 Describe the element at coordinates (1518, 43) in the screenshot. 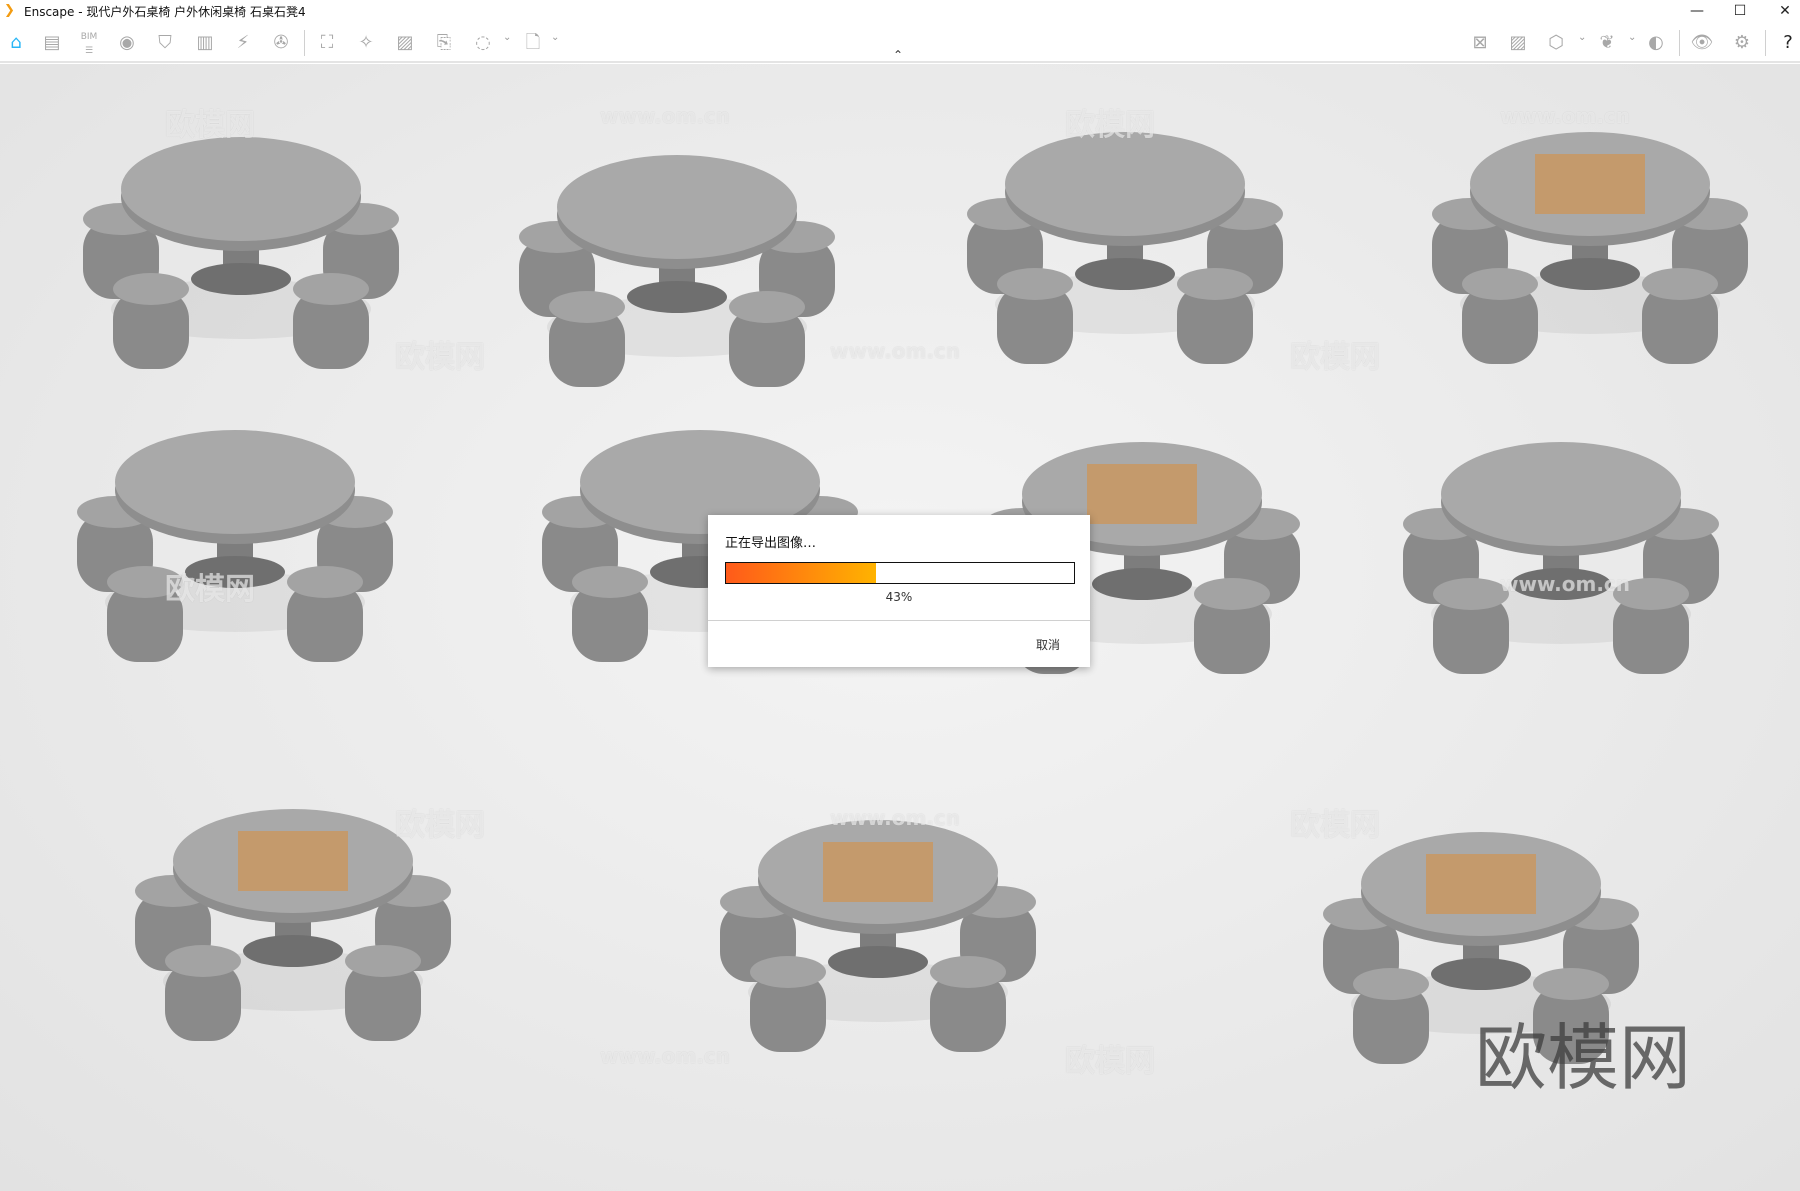

I see `gallery-icon: ▨` at that location.